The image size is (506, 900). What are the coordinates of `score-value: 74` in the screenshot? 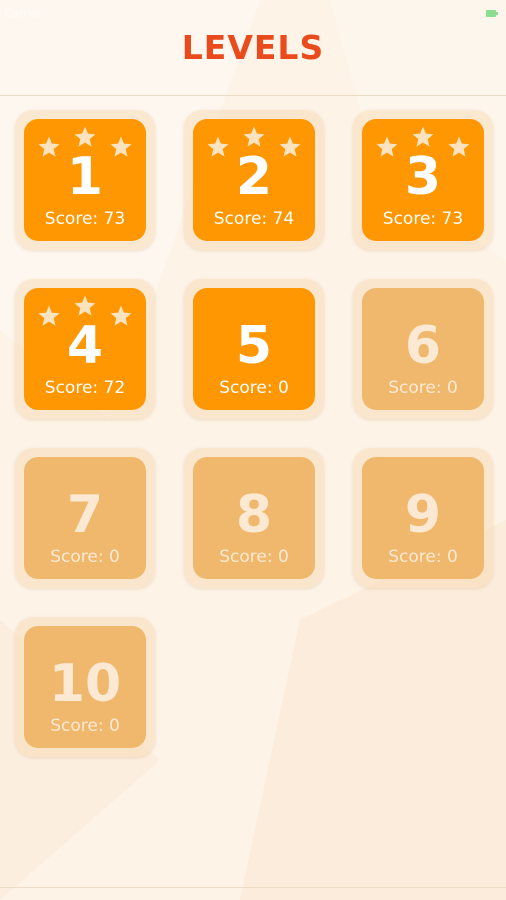 It's located at (283, 219).